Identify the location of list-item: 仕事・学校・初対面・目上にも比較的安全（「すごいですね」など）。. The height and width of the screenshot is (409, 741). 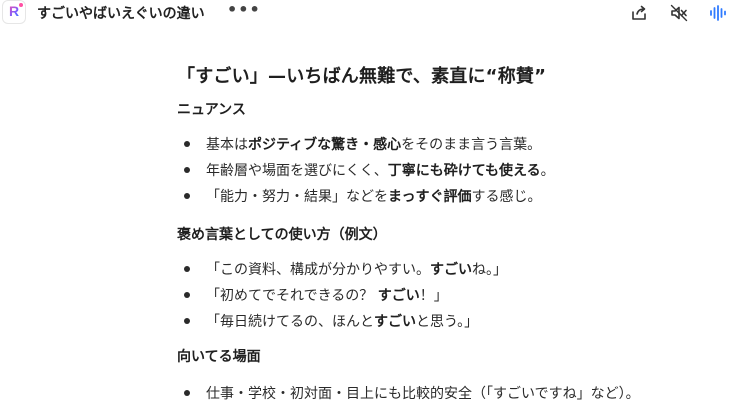
(423, 394).